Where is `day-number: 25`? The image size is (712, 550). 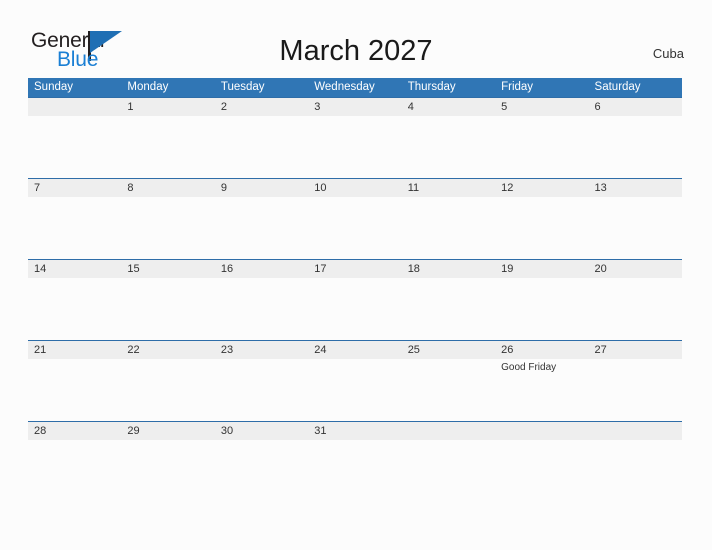
day-number: 25 is located at coordinates (448, 350).